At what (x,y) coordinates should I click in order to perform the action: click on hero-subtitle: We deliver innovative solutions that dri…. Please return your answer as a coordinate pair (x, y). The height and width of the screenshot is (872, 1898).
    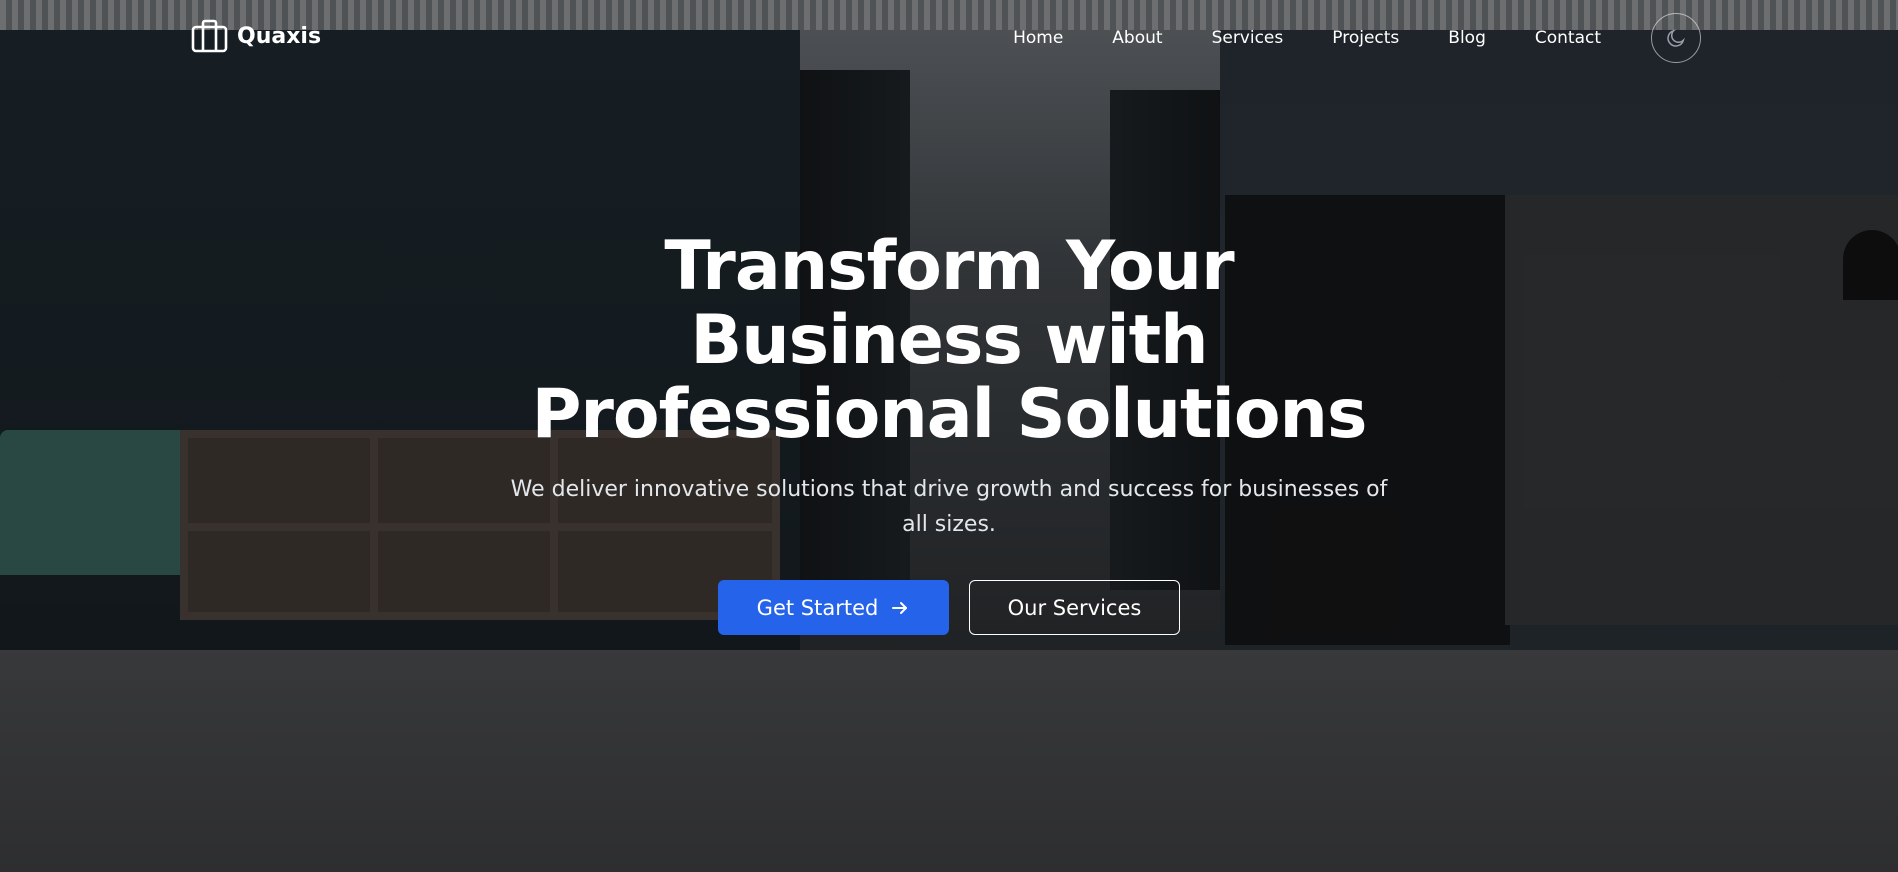
    Looking at the image, I should click on (949, 507).